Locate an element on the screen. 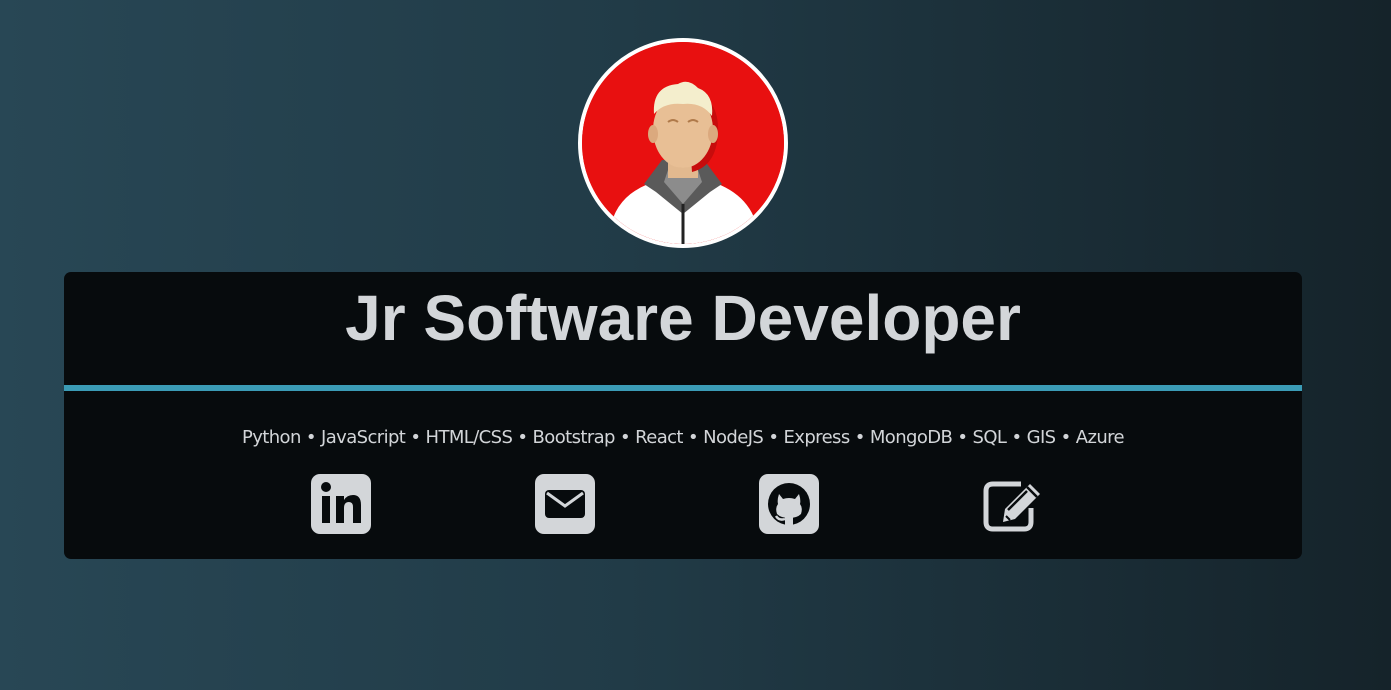 This screenshot has width=1391, height=690. envelope-icon is located at coordinates (565, 504).